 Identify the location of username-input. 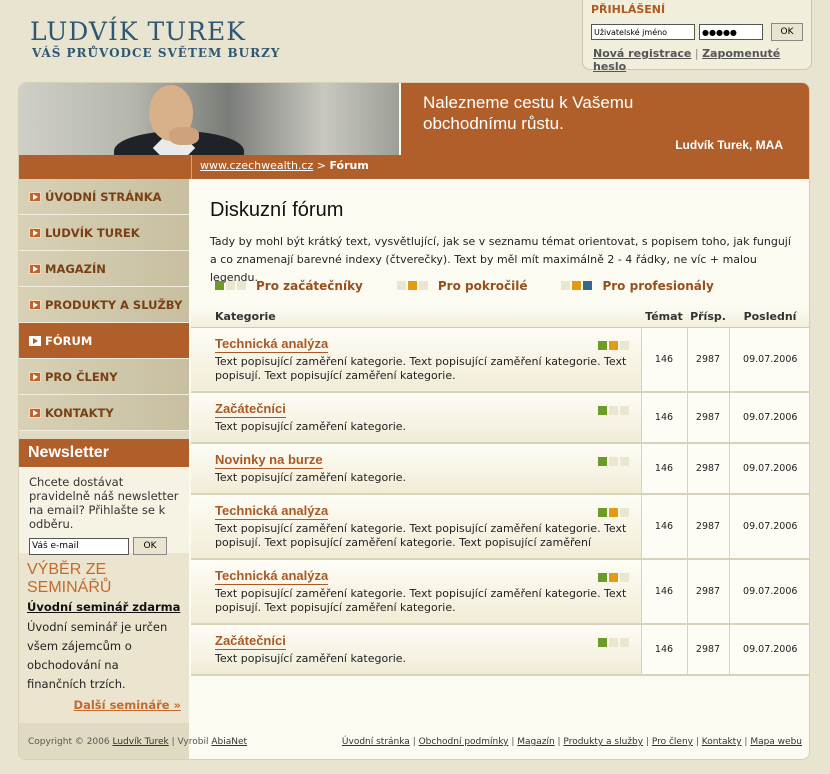
(643, 32).